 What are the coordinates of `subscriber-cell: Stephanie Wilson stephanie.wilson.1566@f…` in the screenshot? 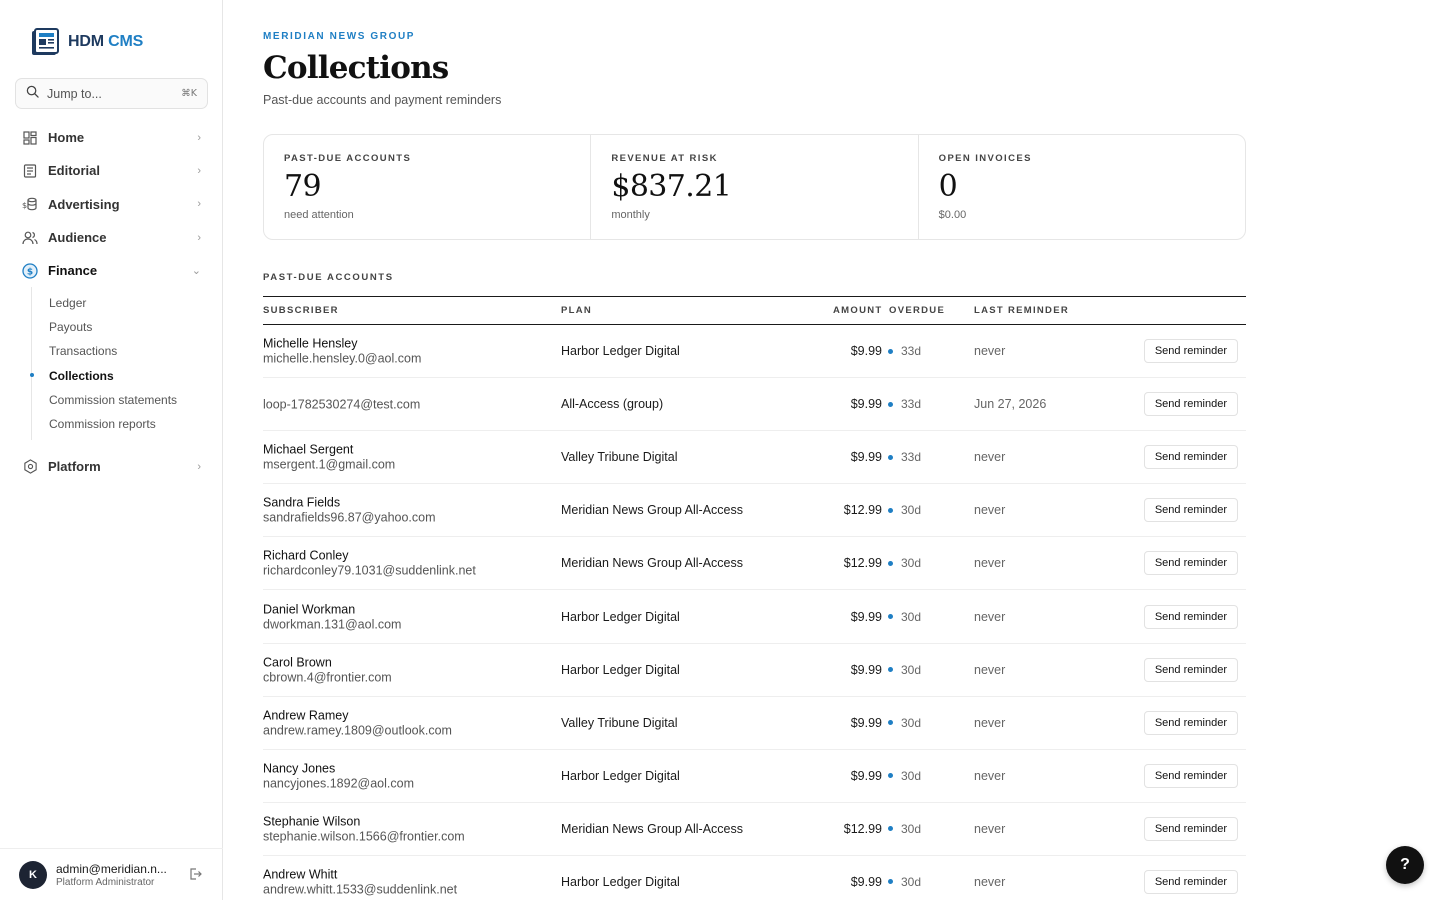 It's located at (364, 828).